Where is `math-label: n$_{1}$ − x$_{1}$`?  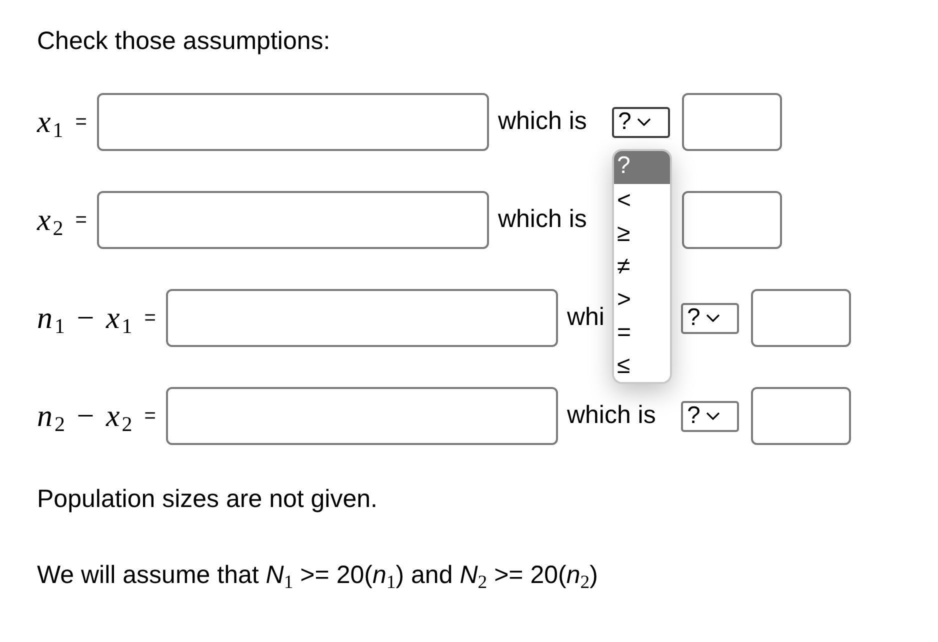
math-label: n$_{1}$ − x$_{1}$ is located at coordinates (85, 319).